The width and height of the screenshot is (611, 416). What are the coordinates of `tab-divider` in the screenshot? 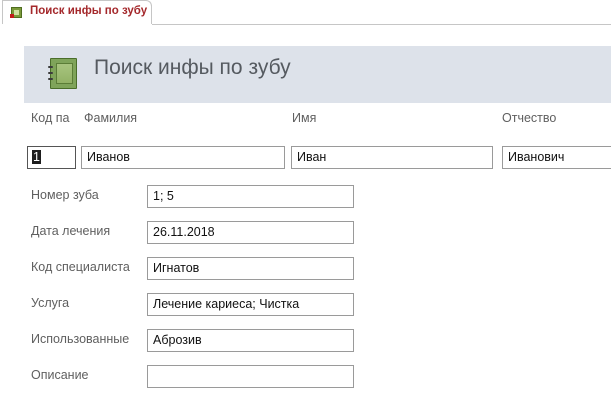 It's located at (381, 24).